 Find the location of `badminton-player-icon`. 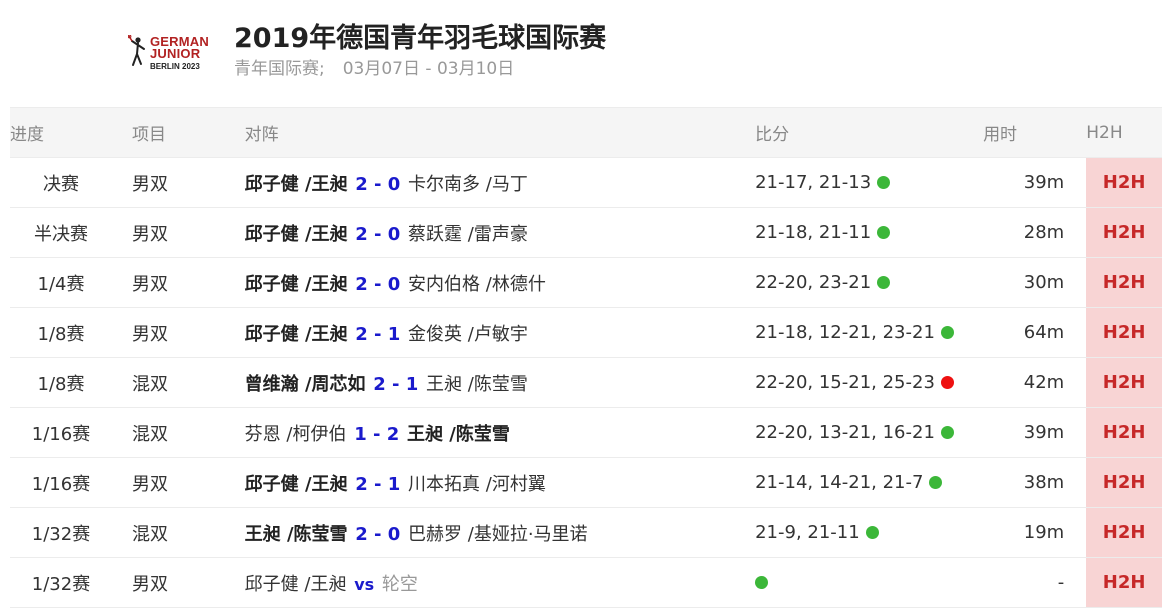

badminton-player-icon is located at coordinates (136, 50).